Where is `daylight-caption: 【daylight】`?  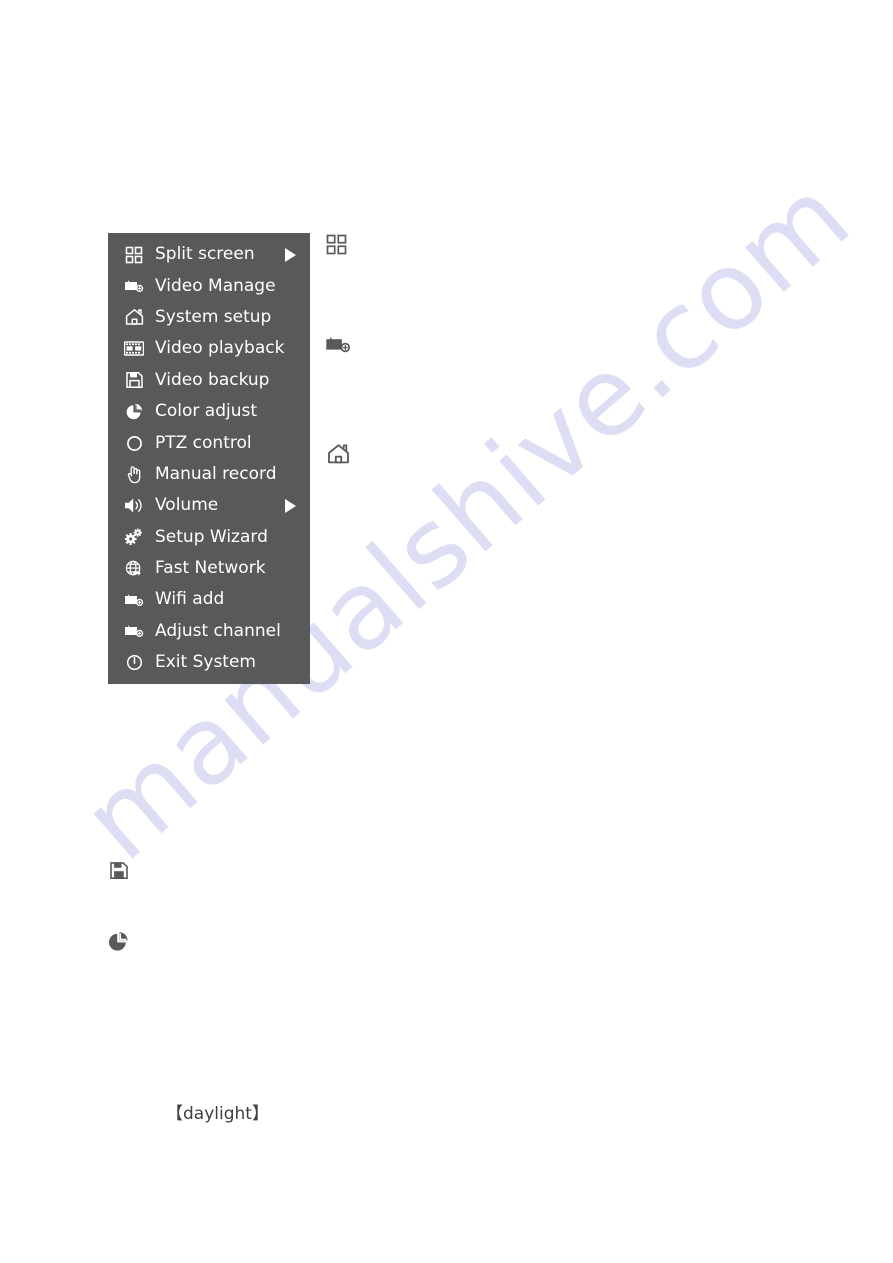 daylight-caption: 【daylight】 is located at coordinates (217, 1114).